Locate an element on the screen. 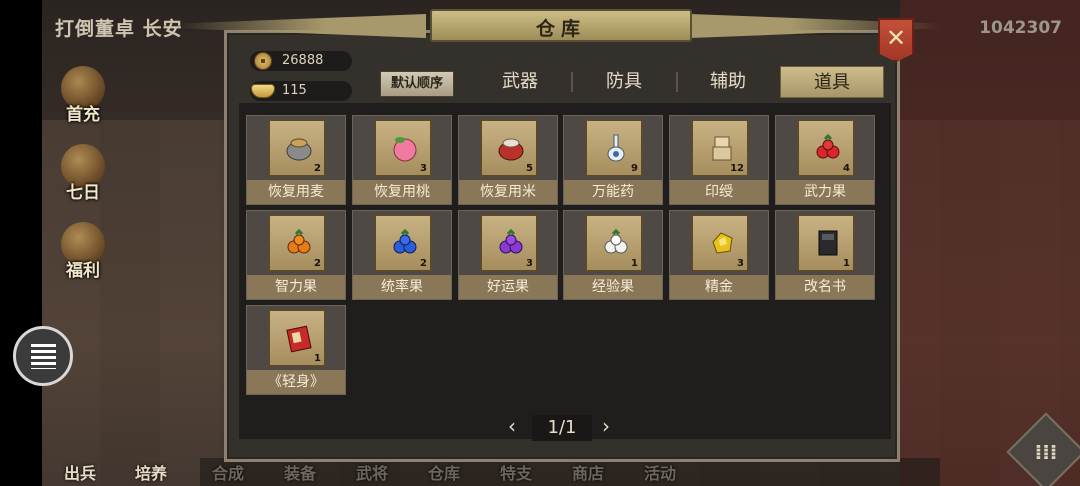 Image resolution: width=1080 pixels, height=486 pixels. nav-warehouse: 仓库 is located at coordinates (444, 472).